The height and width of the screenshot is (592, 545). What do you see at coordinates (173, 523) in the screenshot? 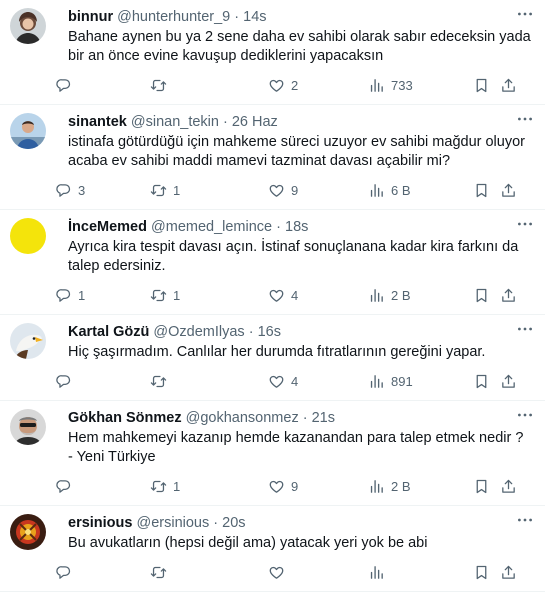
I see `user-handle: @ersinious` at bounding box center [173, 523].